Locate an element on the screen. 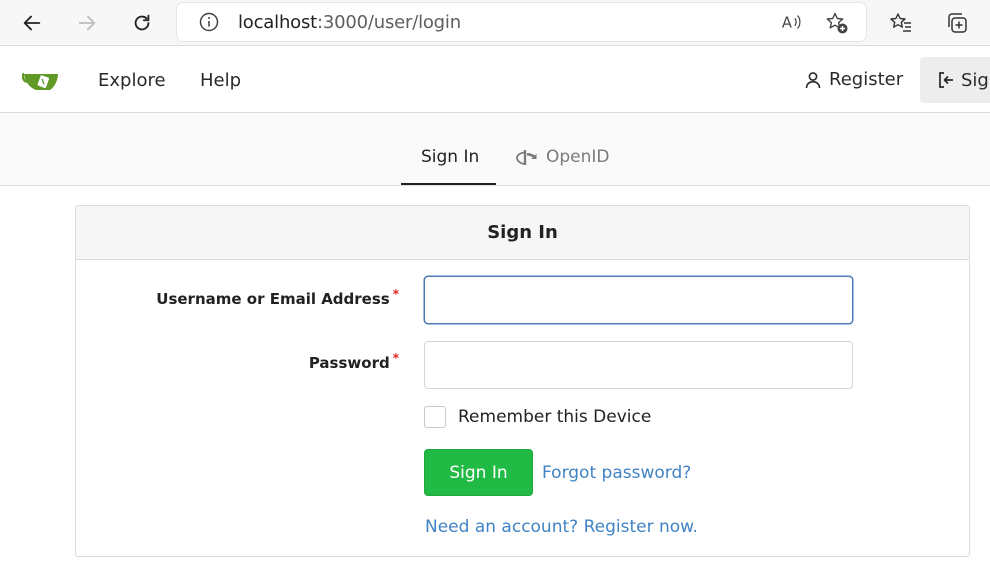  tab-openid: OpenID is located at coordinates (563, 157).